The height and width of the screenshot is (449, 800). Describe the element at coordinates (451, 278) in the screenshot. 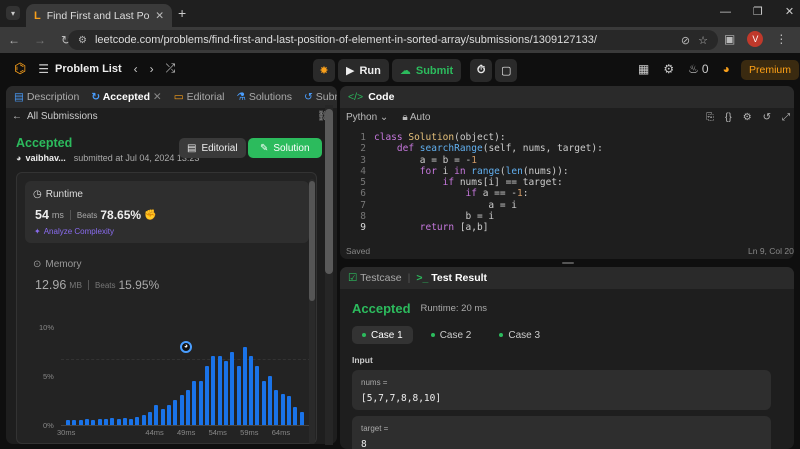

I see `tab-test-result: >_ Test Result` at that location.